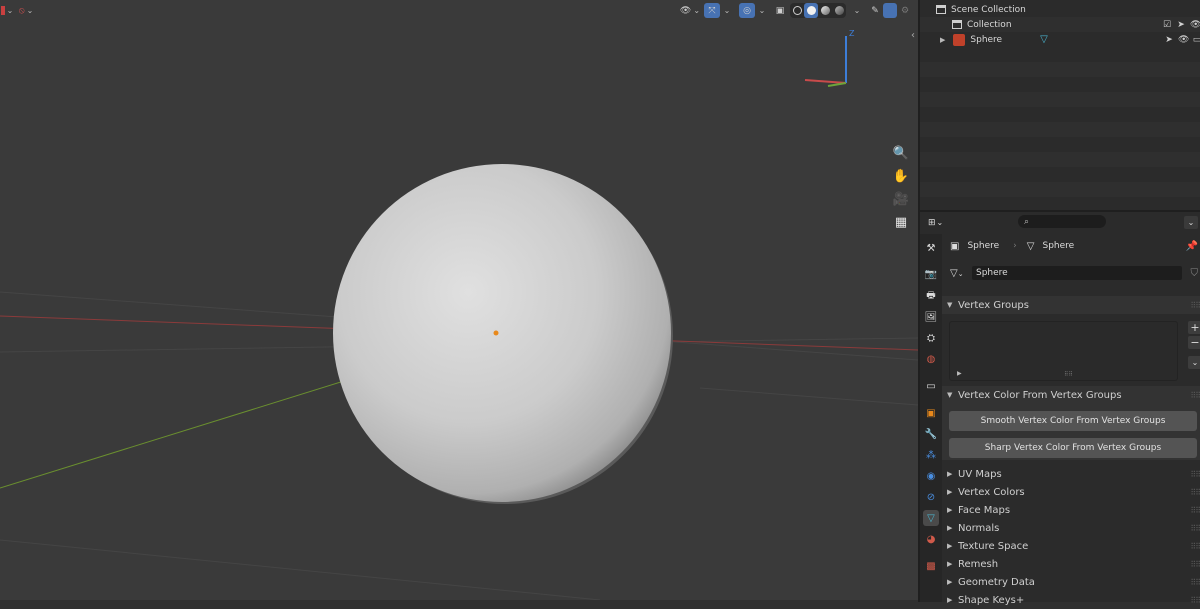 The width and height of the screenshot is (1200, 609). I want to click on panel-texture-space: ▶ Texture Space ⠿⠿, so click(1073, 546).